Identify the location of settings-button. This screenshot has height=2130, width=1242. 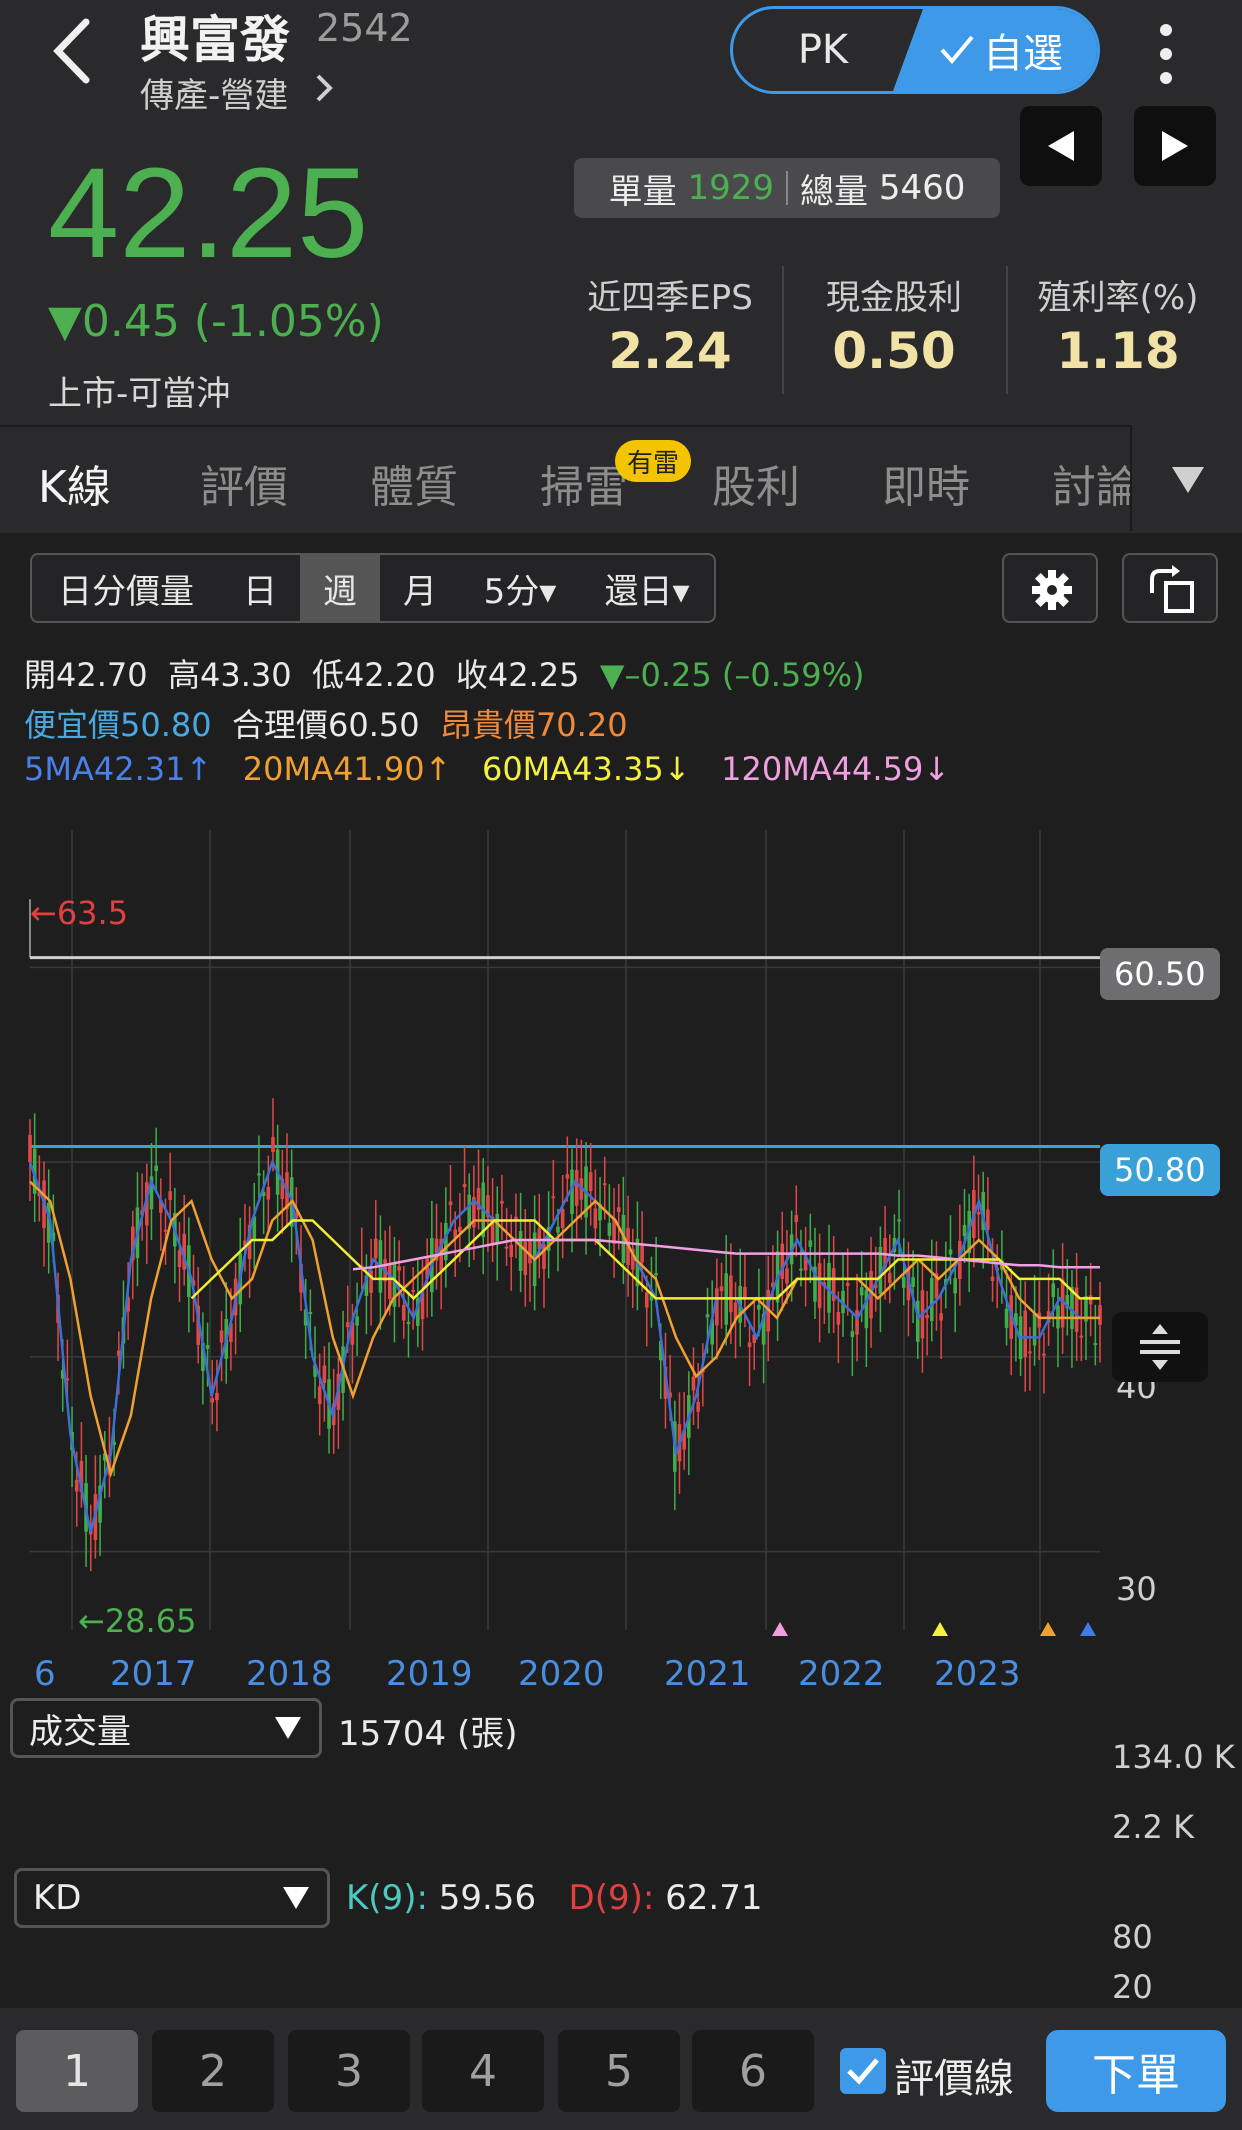
(1050, 588).